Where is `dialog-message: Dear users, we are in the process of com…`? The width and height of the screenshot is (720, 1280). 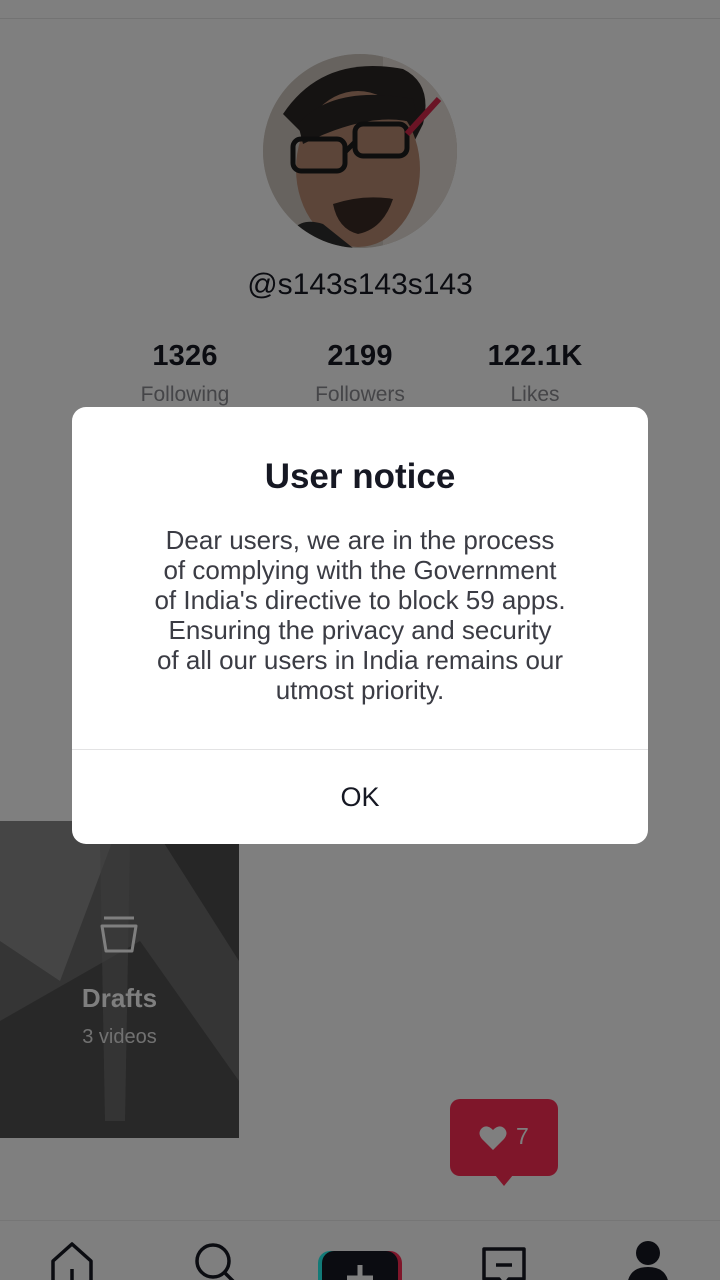
dialog-message: Dear users, we are in the process of com… is located at coordinates (360, 615).